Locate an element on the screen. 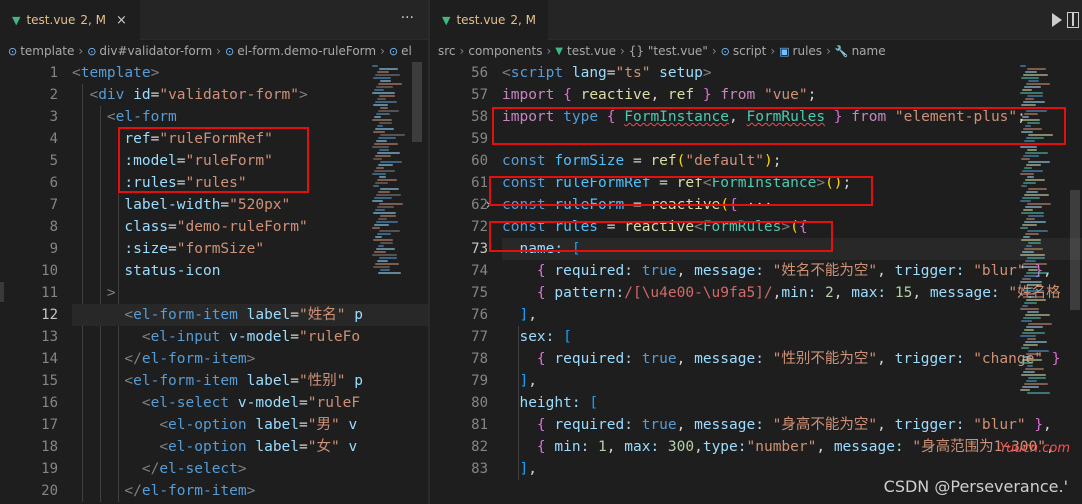 The image size is (1082, 504). fold-chevron-icon: › is located at coordinates (488, 205).